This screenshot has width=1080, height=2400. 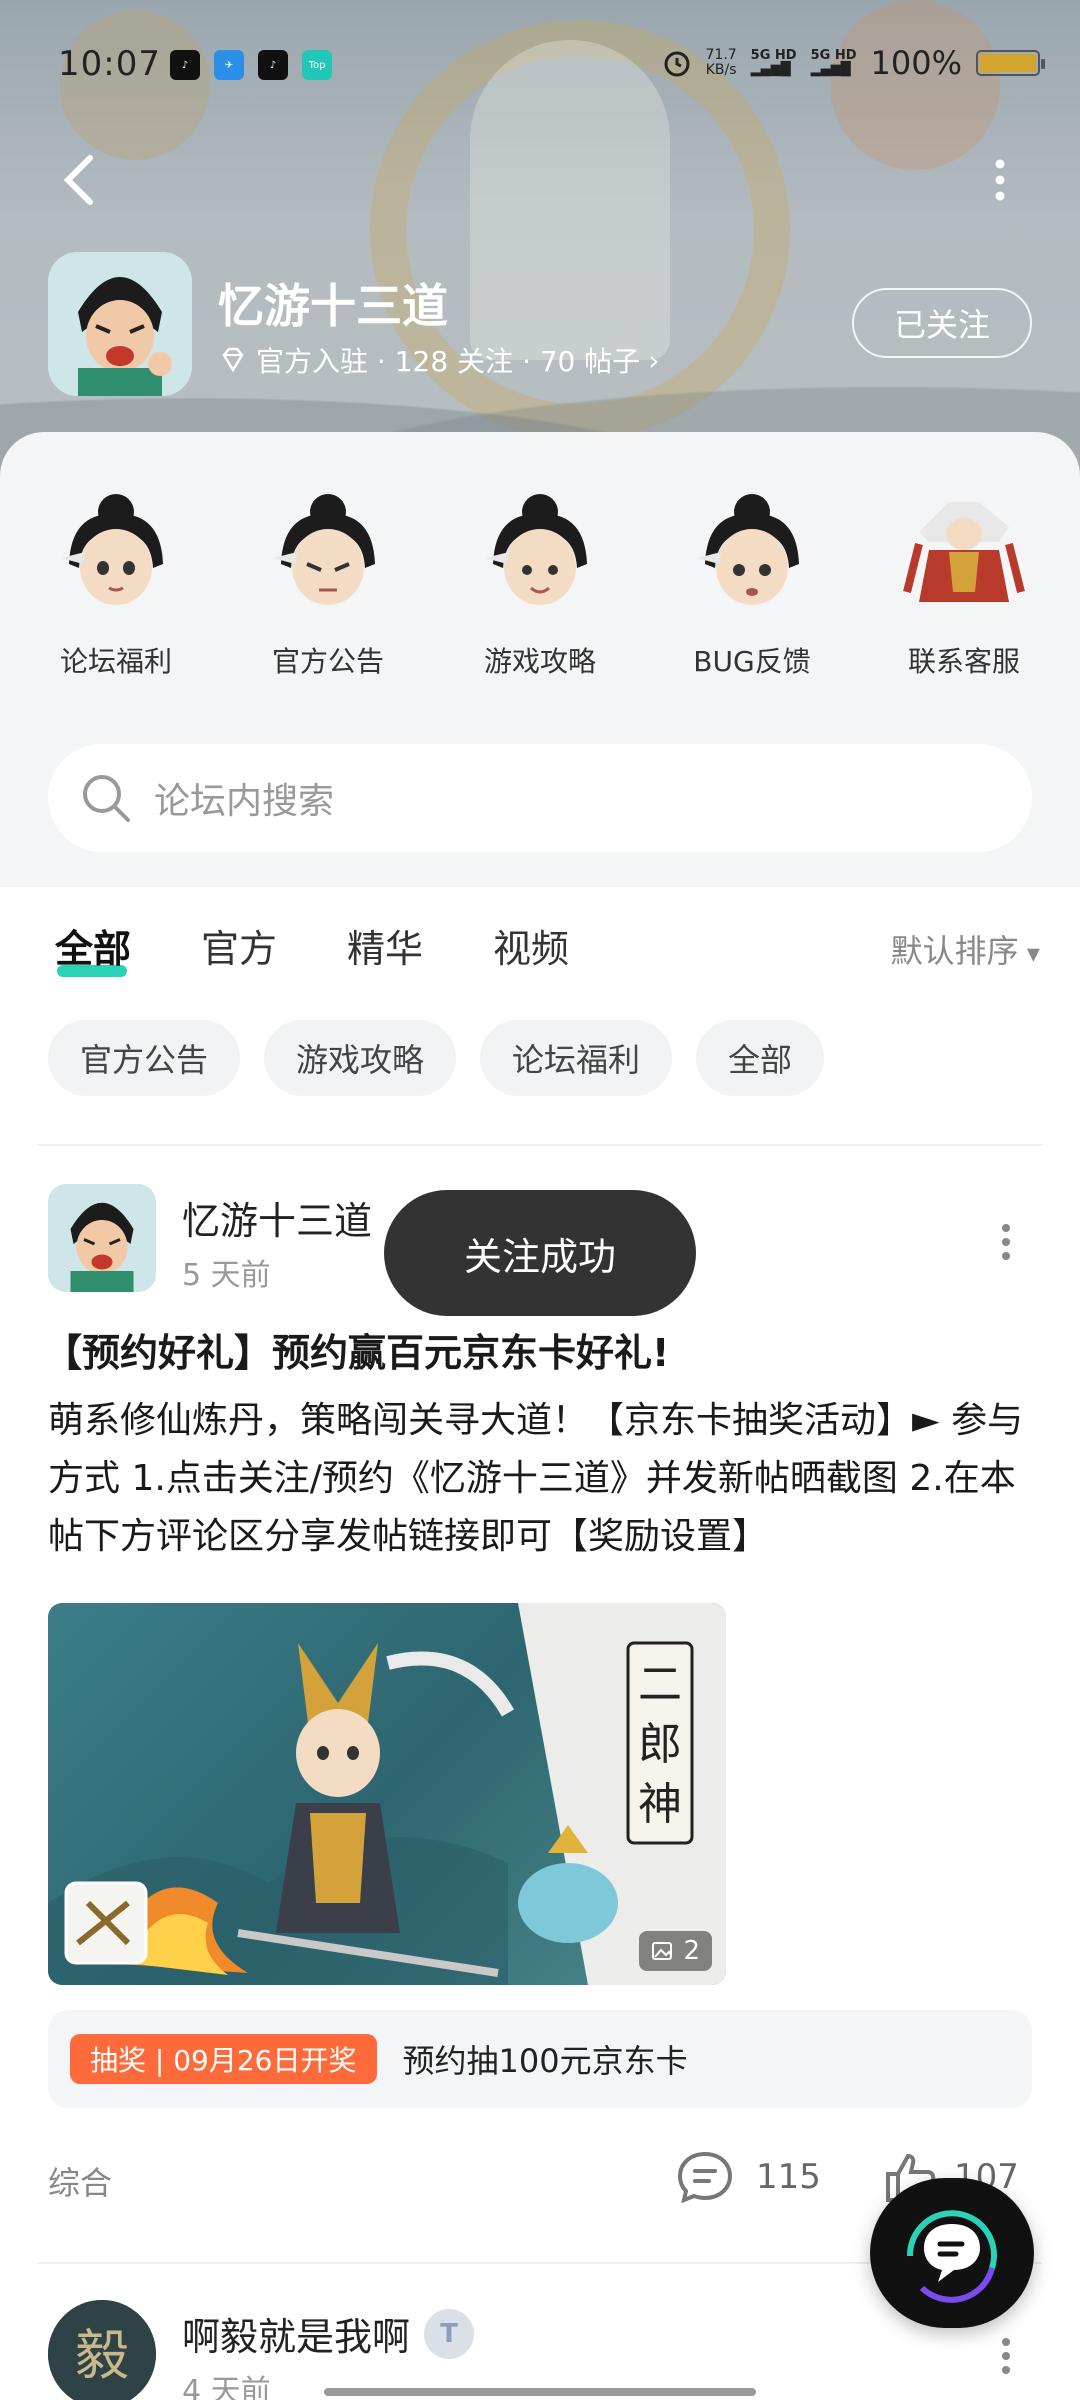 I want to click on back-button, so click(x=82, y=180).